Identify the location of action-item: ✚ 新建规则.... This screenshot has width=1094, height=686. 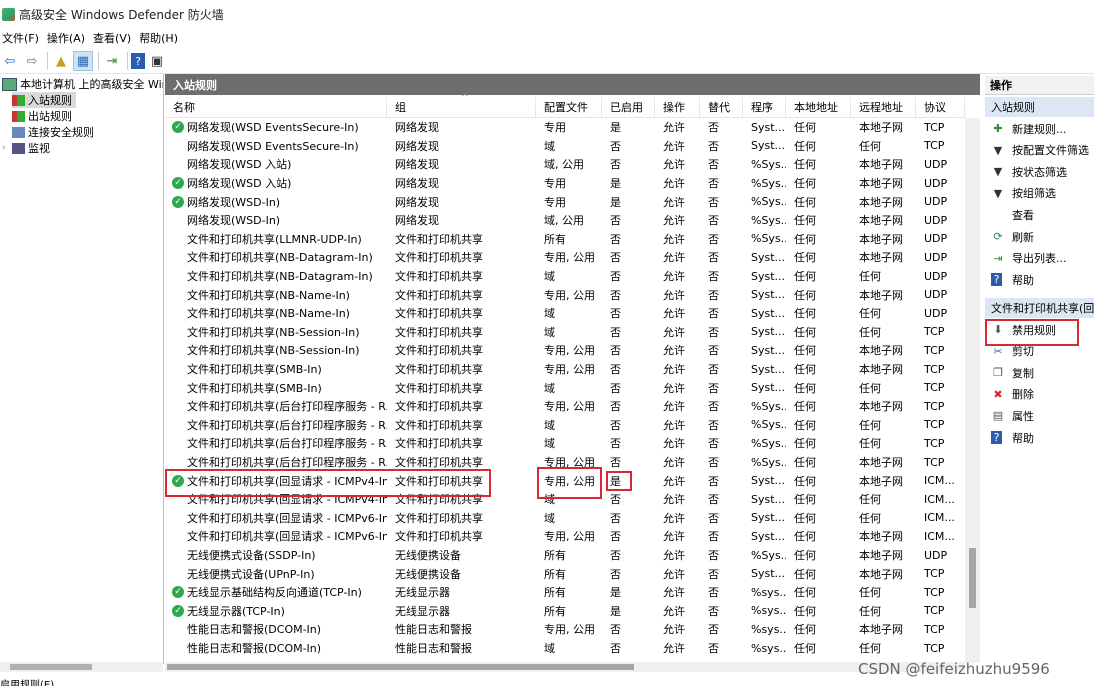
(1039, 128).